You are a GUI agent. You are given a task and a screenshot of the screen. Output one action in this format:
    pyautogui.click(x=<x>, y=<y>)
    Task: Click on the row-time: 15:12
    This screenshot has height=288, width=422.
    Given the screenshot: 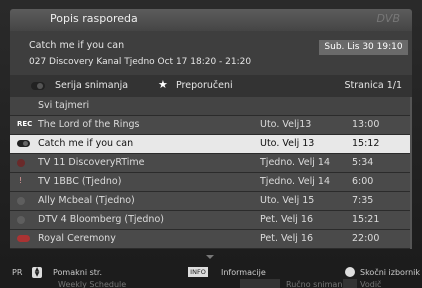 What is the action you would take?
    pyautogui.click(x=366, y=143)
    